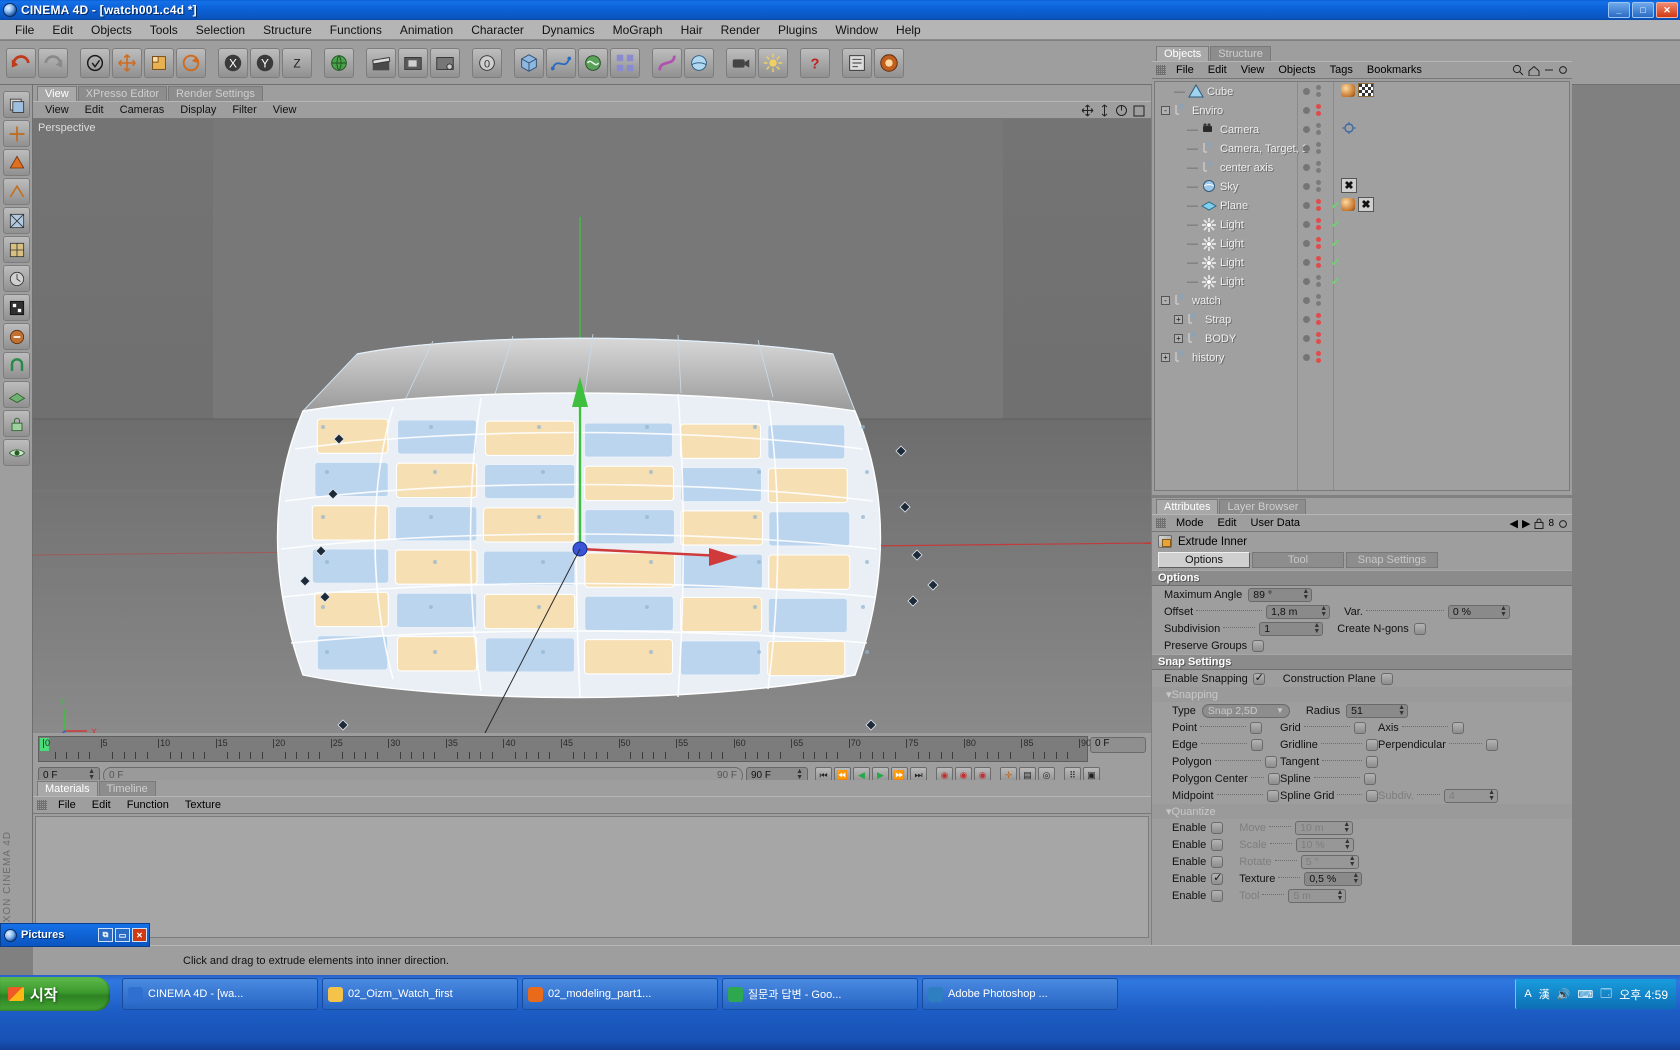 The height and width of the screenshot is (1050, 1680). What do you see at coordinates (53, 62) in the screenshot?
I see `redo-button` at bounding box center [53, 62].